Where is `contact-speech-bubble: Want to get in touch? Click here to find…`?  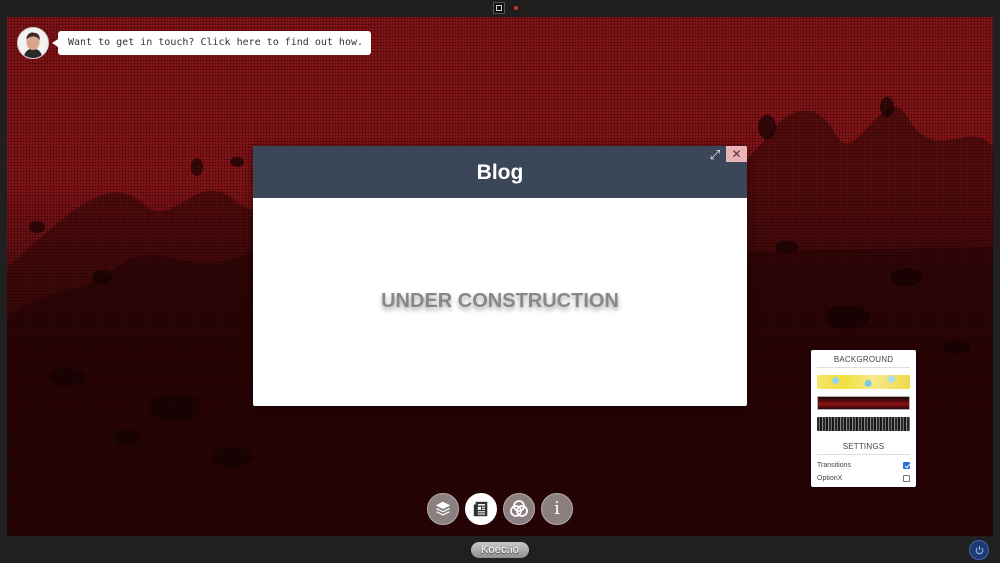 contact-speech-bubble: Want to get in touch? Click here to find… is located at coordinates (211, 43).